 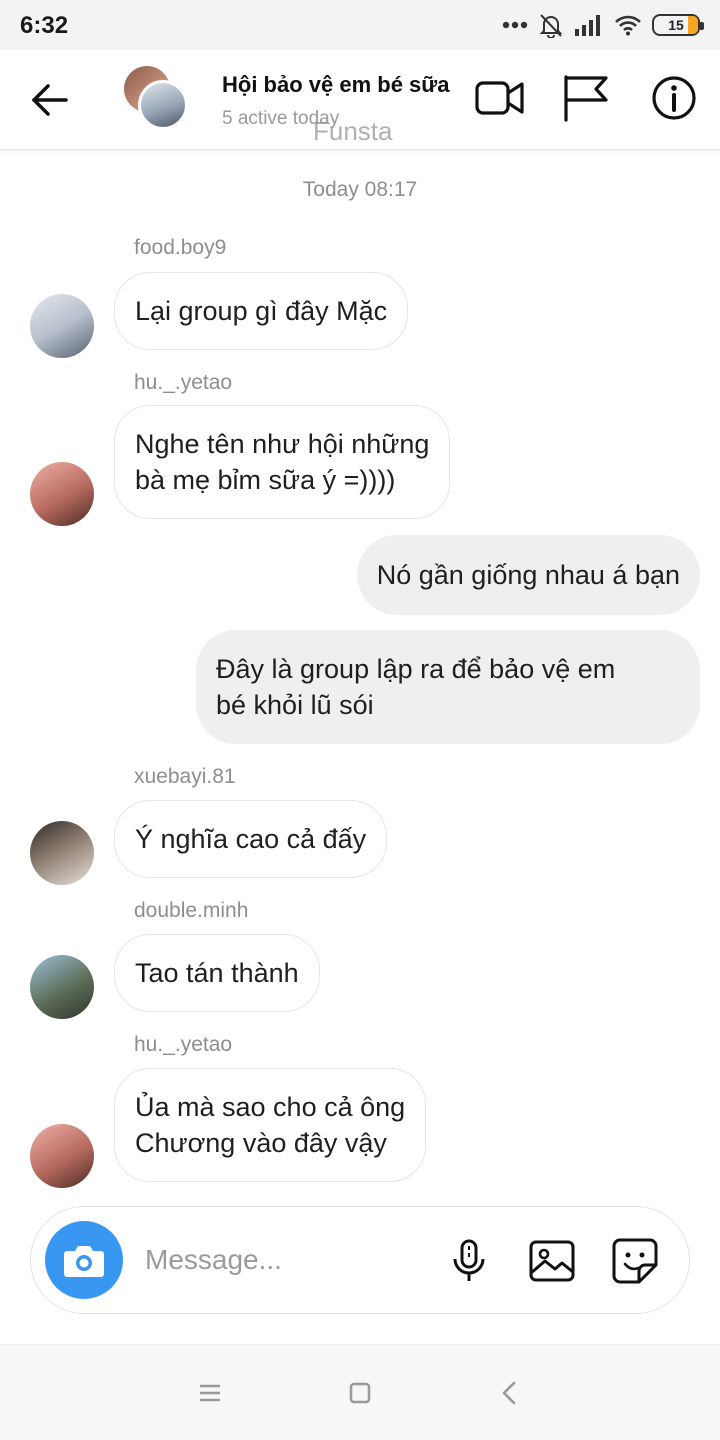 What do you see at coordinates (603, 25) in the screenshot?
I see `status-icons: 15` at bounding box center [603, 25].